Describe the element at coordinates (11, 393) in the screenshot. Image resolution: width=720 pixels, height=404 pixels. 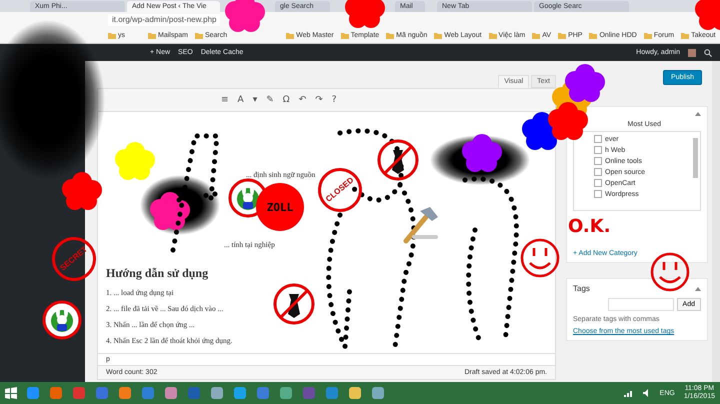
I see `windows-logo-icon` at that location.